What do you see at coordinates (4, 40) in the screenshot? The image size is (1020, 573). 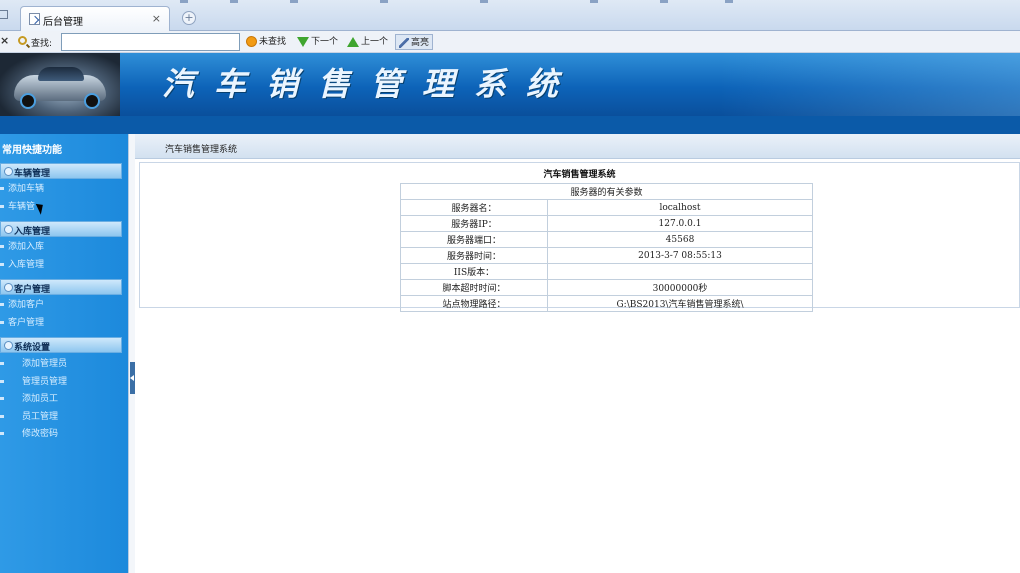 I see `close-findbar-icon: ×` at bounding box center [4, 40].